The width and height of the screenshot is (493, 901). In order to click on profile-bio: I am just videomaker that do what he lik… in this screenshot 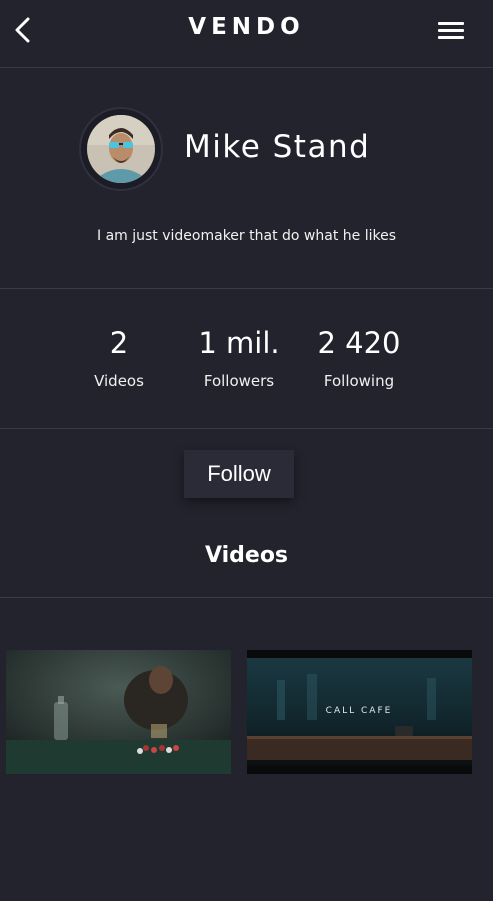, I will do `click(246, 236)`.